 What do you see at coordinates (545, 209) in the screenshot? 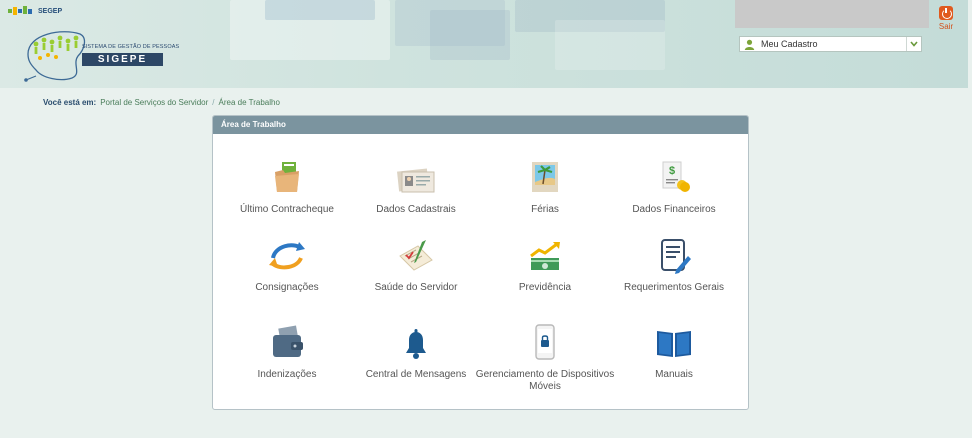
I see `tile-label: Férias` at bounding box center [545, 209].